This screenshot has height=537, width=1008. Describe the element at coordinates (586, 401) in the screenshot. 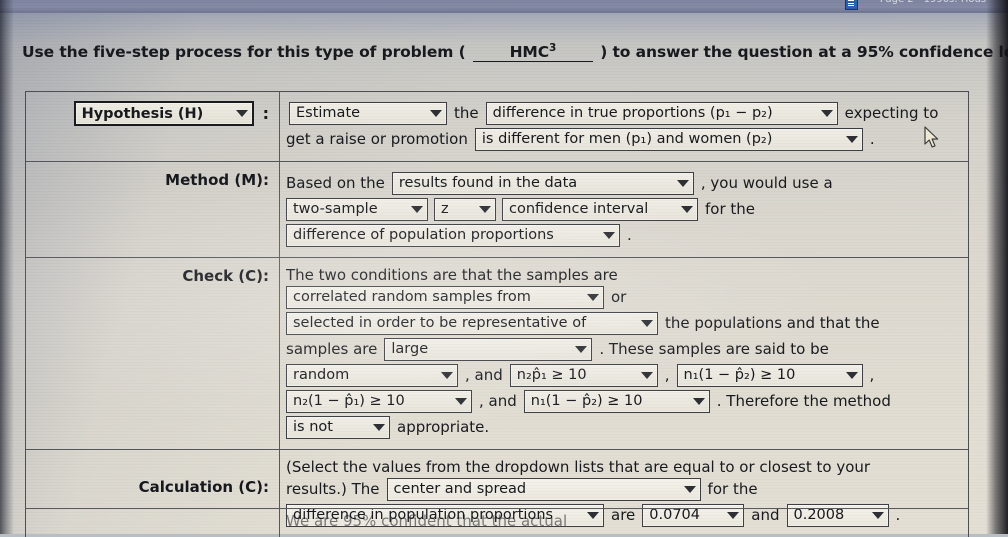

I see `dropdown-condition-np-4-value: n₁(1 − p̂₂) ≥ 10` at that location.